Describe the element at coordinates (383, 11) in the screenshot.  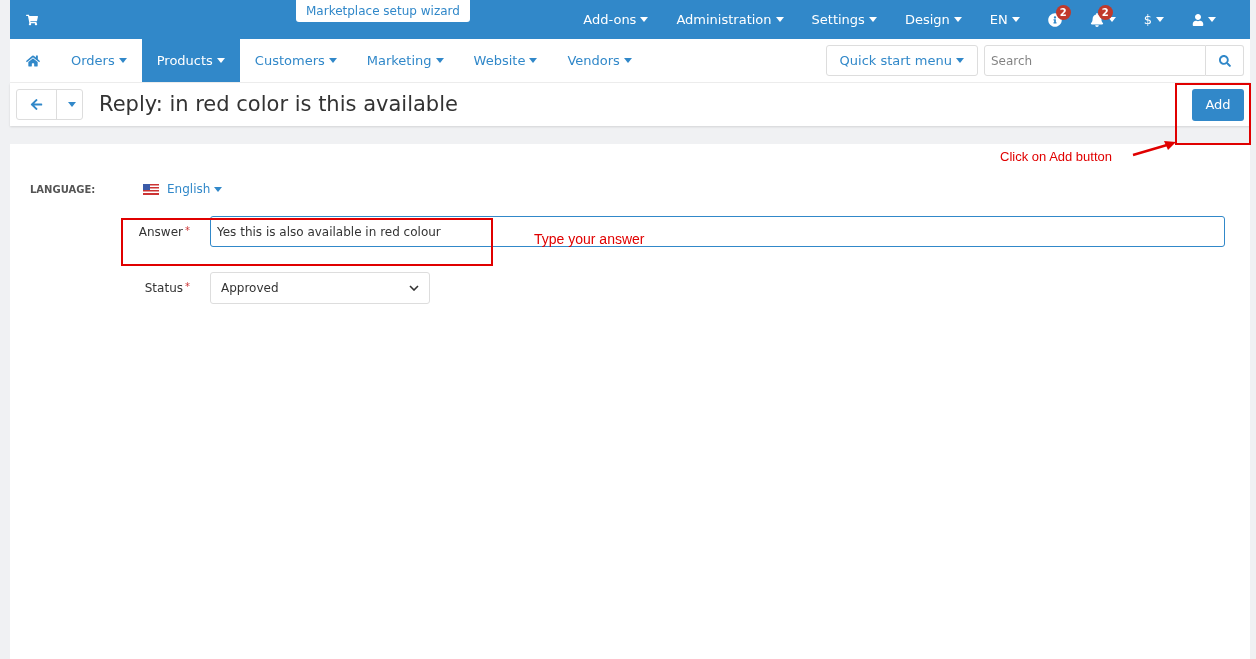
I see `wizard-tab: Marketplace setup wizard` at that location.